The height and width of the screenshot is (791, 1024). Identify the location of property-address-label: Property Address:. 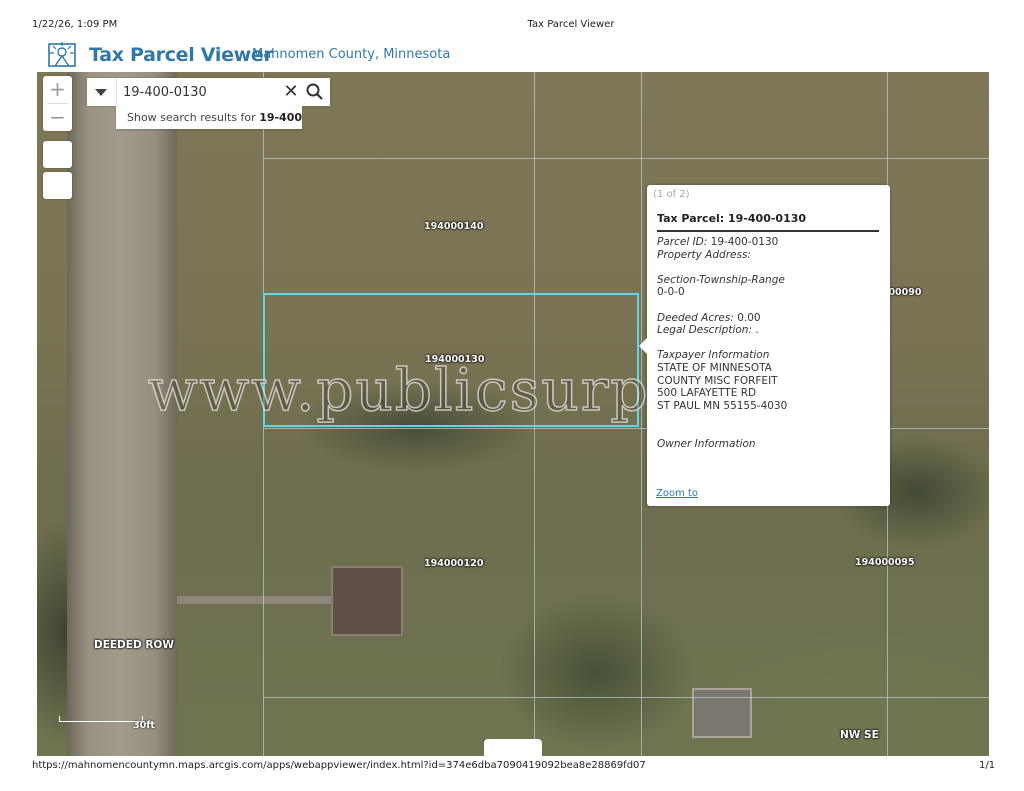
(704, 254).